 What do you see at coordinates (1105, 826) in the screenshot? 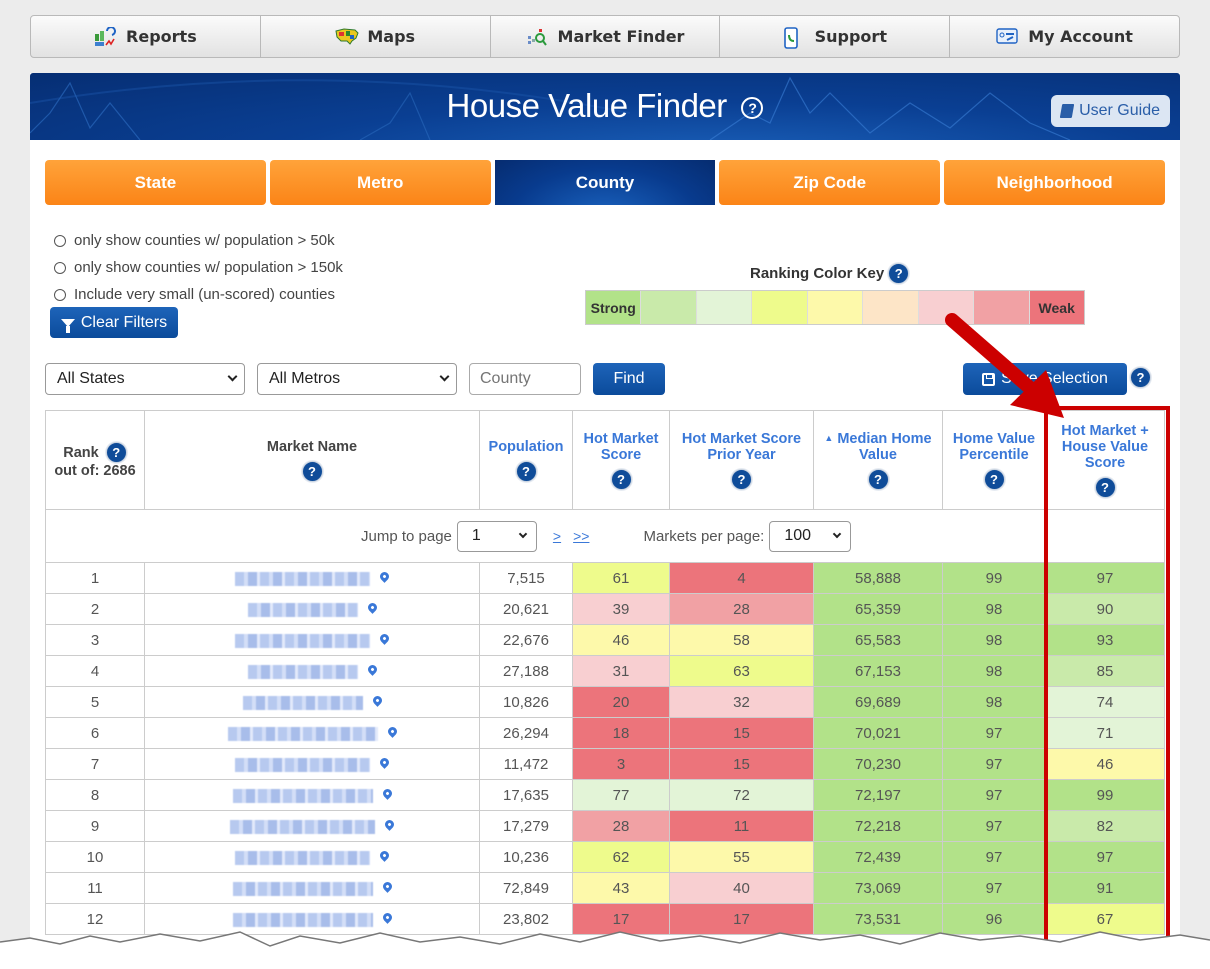
I see `combined-score-cell: 82` at bounding box center [1105, 826].